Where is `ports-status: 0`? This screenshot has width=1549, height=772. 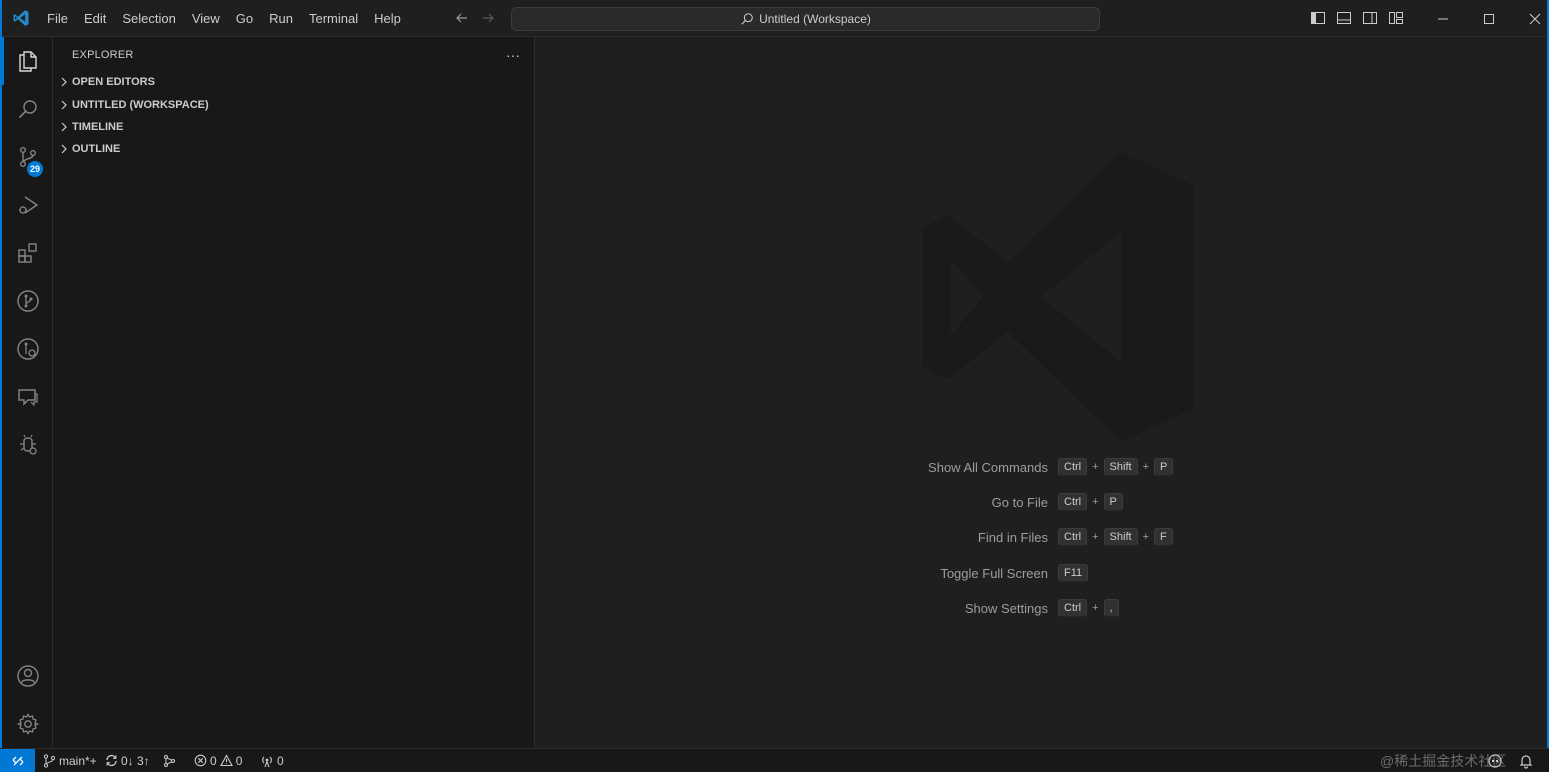
ports-status: 0 is located at coordinates (272, 760).